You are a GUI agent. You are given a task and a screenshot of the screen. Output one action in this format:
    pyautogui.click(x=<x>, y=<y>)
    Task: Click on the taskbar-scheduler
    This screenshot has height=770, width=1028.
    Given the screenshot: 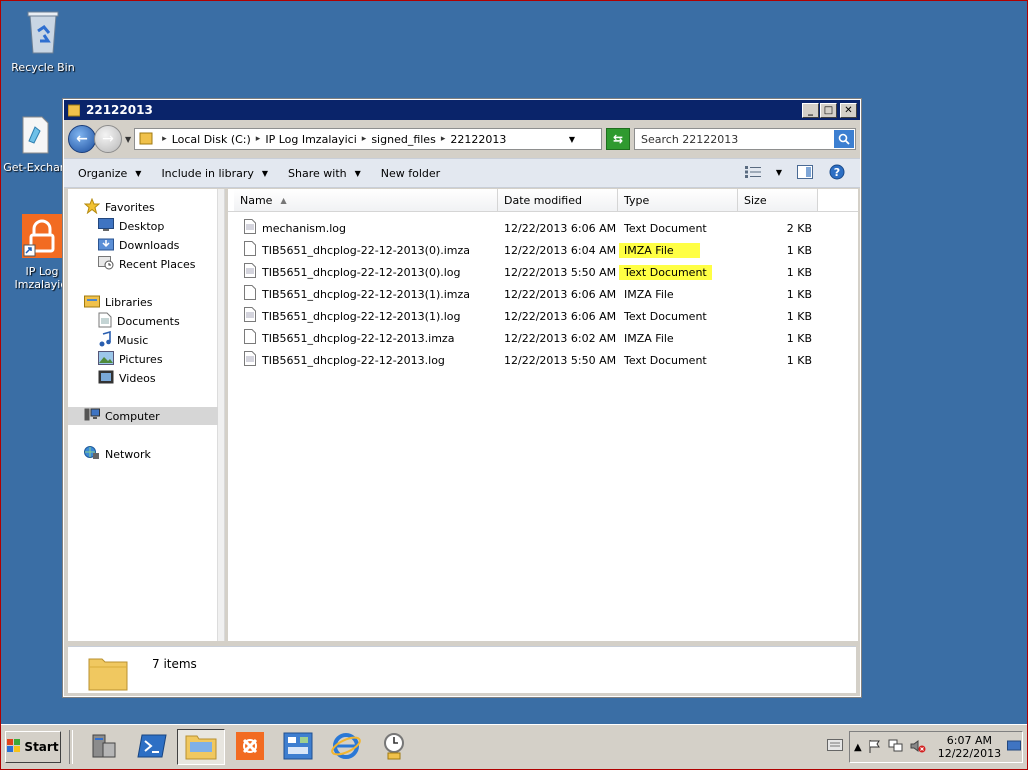 What is the action you would take?
    pyautogui.click(x=394, y=747)
    